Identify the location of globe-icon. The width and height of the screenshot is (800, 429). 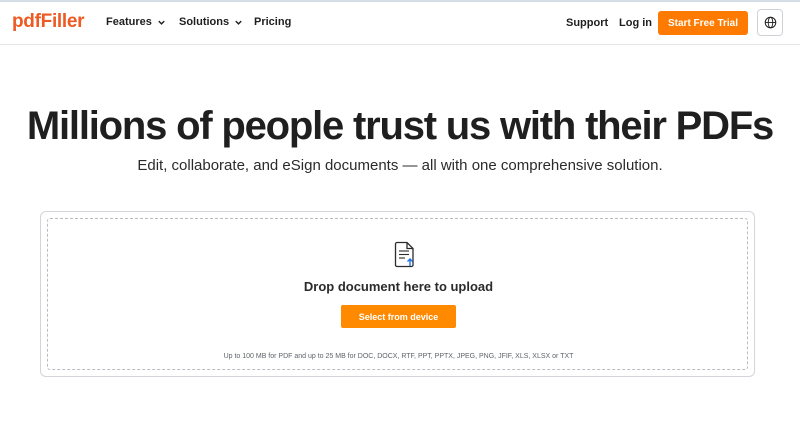
(770, 22).